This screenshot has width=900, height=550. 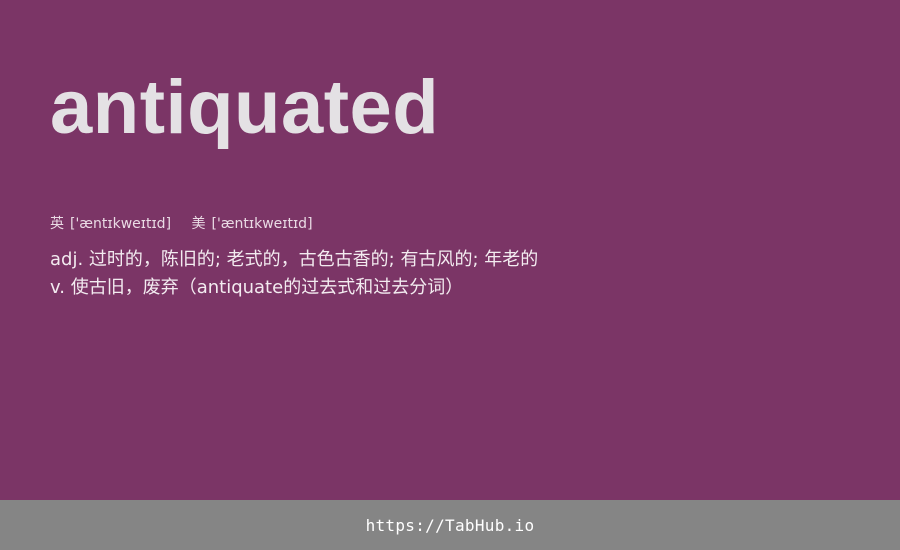 I want to click on headword: antiquated, so click(x=245, y=107).